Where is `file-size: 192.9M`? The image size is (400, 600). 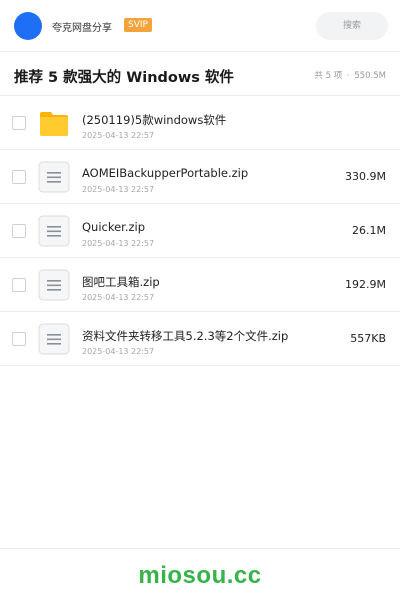
file-size: 192.9M is located at coordinates (365, 284).